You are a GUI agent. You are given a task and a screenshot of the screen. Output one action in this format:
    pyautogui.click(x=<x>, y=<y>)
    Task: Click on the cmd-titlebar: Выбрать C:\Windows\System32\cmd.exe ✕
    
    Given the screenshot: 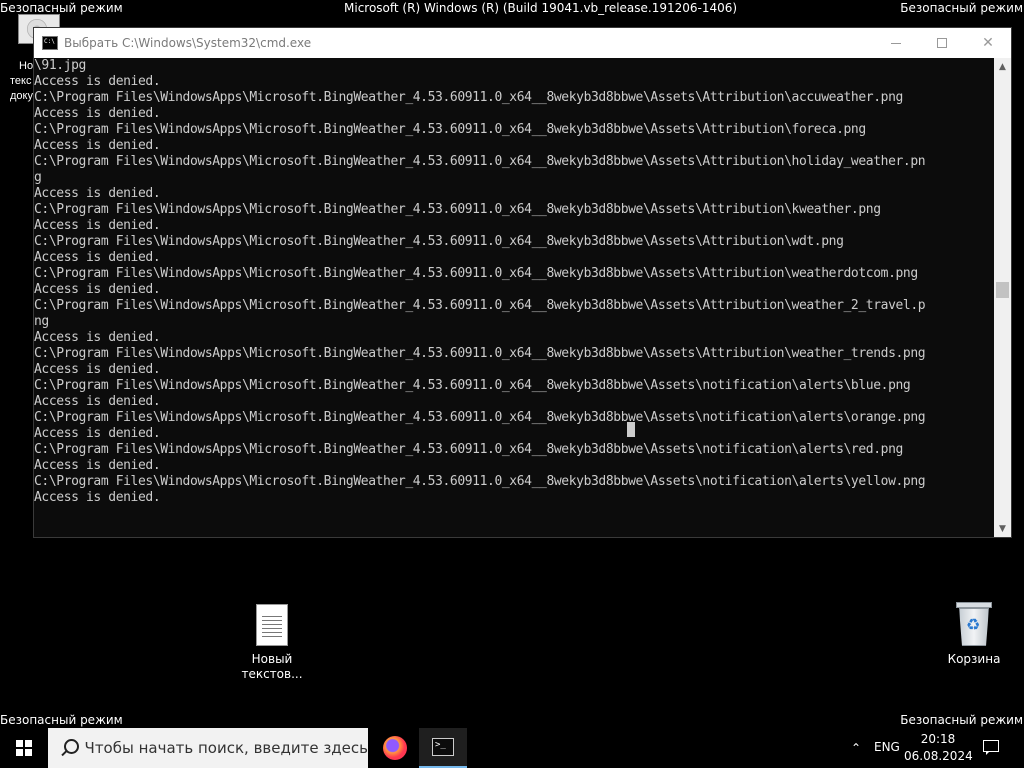 What is the action you would take?
    pyautogui.click(x=522, y=43)
    